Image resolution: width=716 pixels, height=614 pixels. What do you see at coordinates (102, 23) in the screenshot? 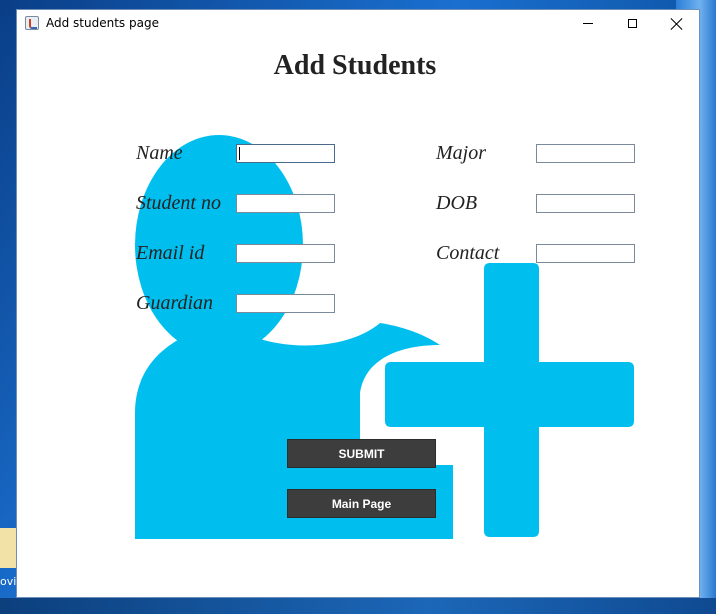
I see `window-title: Add students page` at bounding box center [102, 23].